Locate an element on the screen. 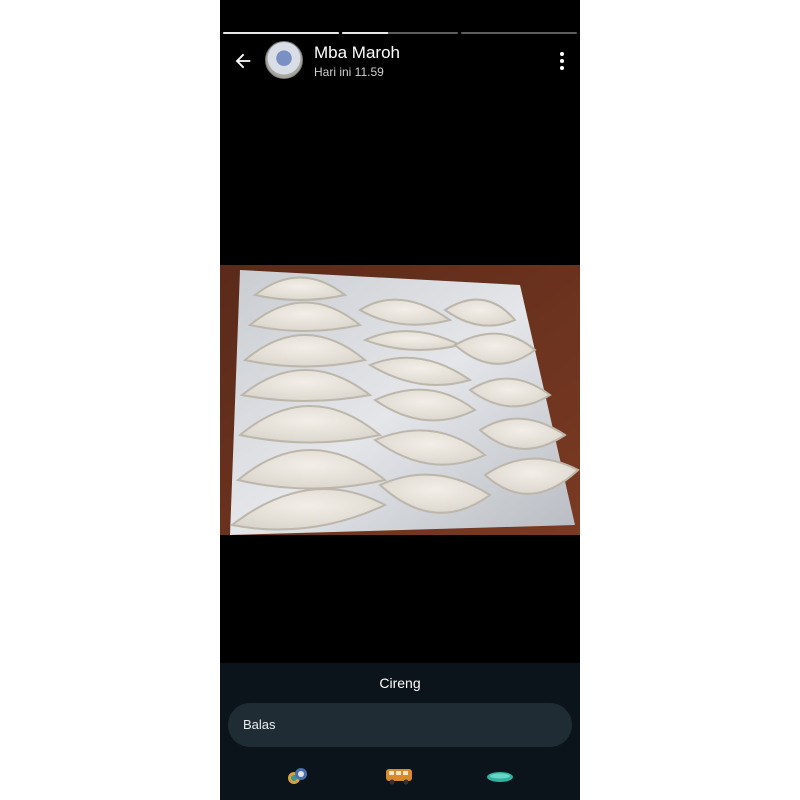 Image resolution: width=800 pixels, height=800 pixels. bottom-sticker-bar is located at coordinates (400, 777).